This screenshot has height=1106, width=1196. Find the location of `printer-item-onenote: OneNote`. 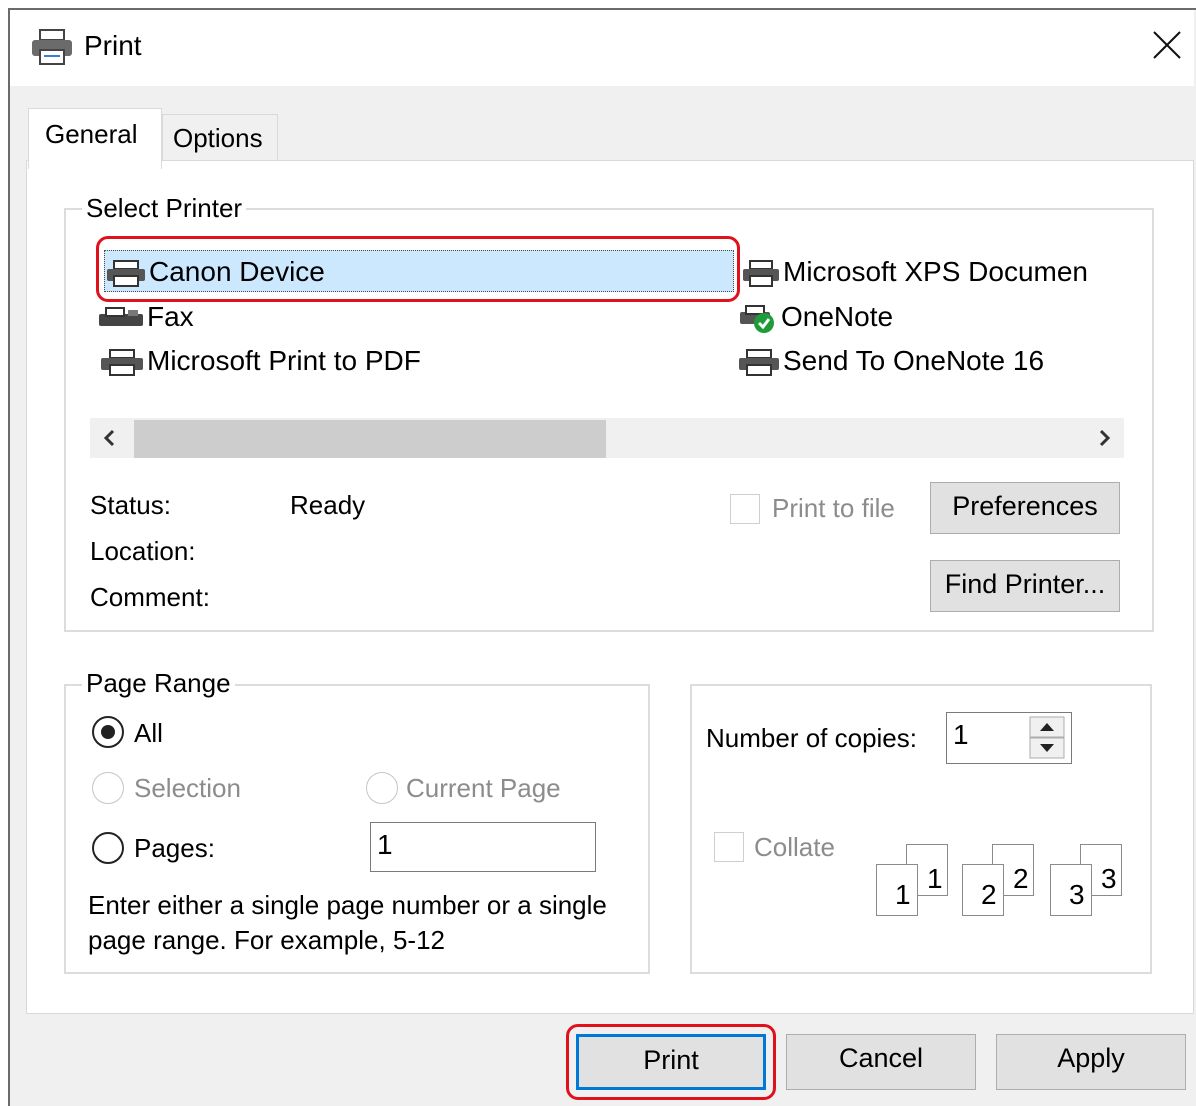

printer-item-onenote: OneNote is located at coordinates (815, 317).